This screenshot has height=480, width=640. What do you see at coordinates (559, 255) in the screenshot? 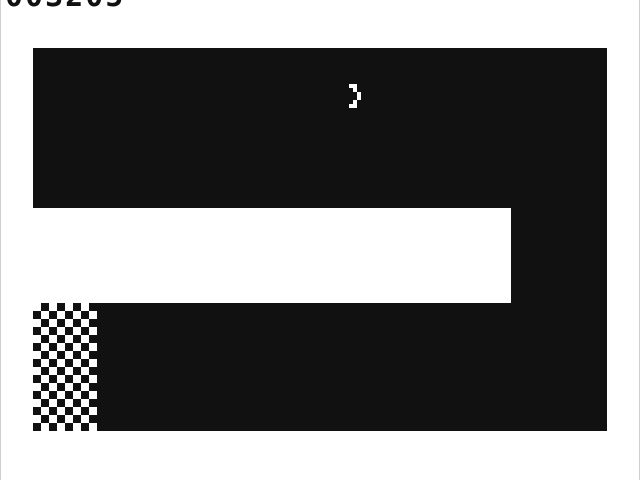
I see `track-segment-right` at bounding box center [559, 255].